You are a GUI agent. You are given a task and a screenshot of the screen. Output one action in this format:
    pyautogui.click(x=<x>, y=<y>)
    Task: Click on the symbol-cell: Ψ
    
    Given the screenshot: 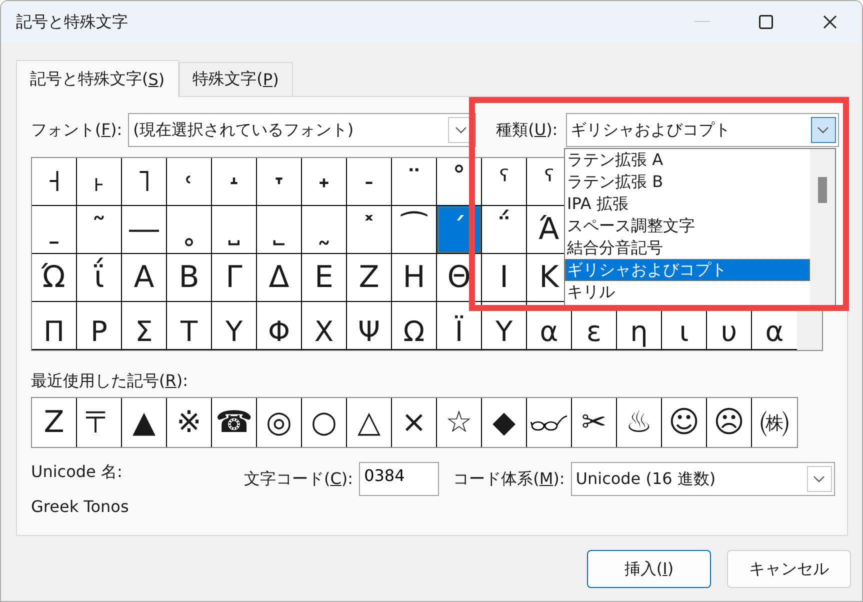 What is the action you would take?
    pyautogui.click(x=369, y=326)
    